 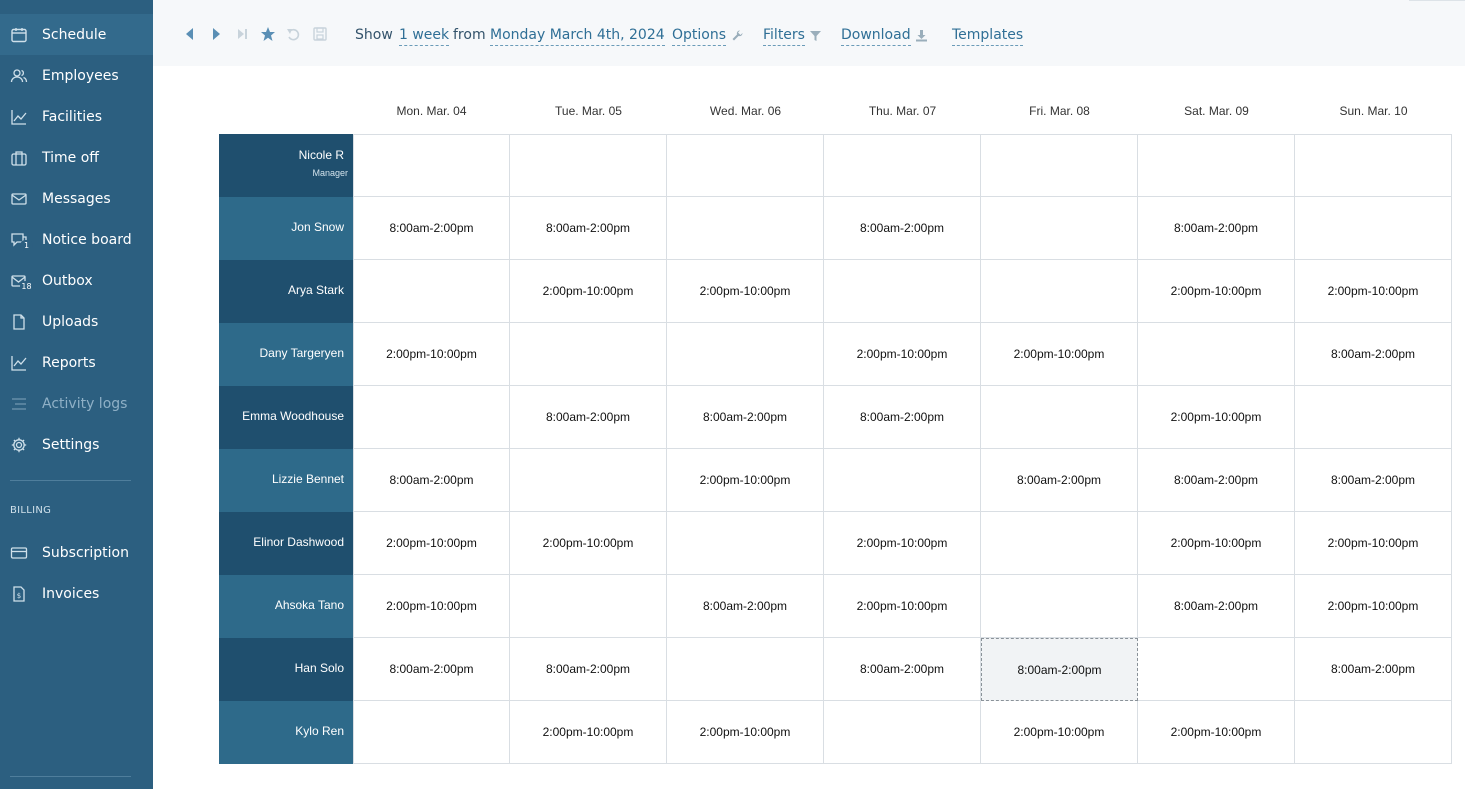 I want to click on employee-row-header: Emma Woodhouse, so click(x=286, y=417).